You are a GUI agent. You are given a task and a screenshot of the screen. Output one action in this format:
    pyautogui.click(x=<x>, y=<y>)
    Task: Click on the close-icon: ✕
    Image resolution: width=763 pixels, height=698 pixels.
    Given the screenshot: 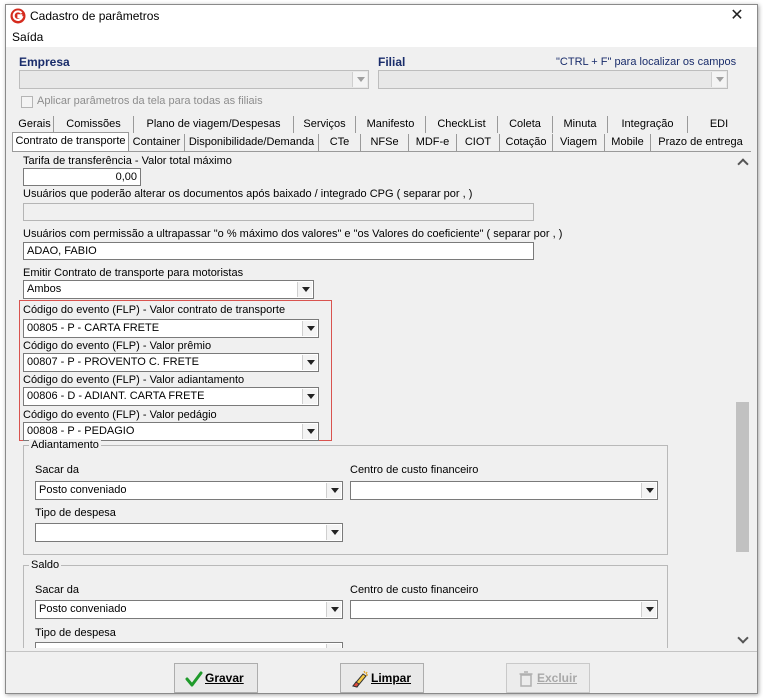 What is the action you would take?
    pyautogui.click(x=737, y=15)
    